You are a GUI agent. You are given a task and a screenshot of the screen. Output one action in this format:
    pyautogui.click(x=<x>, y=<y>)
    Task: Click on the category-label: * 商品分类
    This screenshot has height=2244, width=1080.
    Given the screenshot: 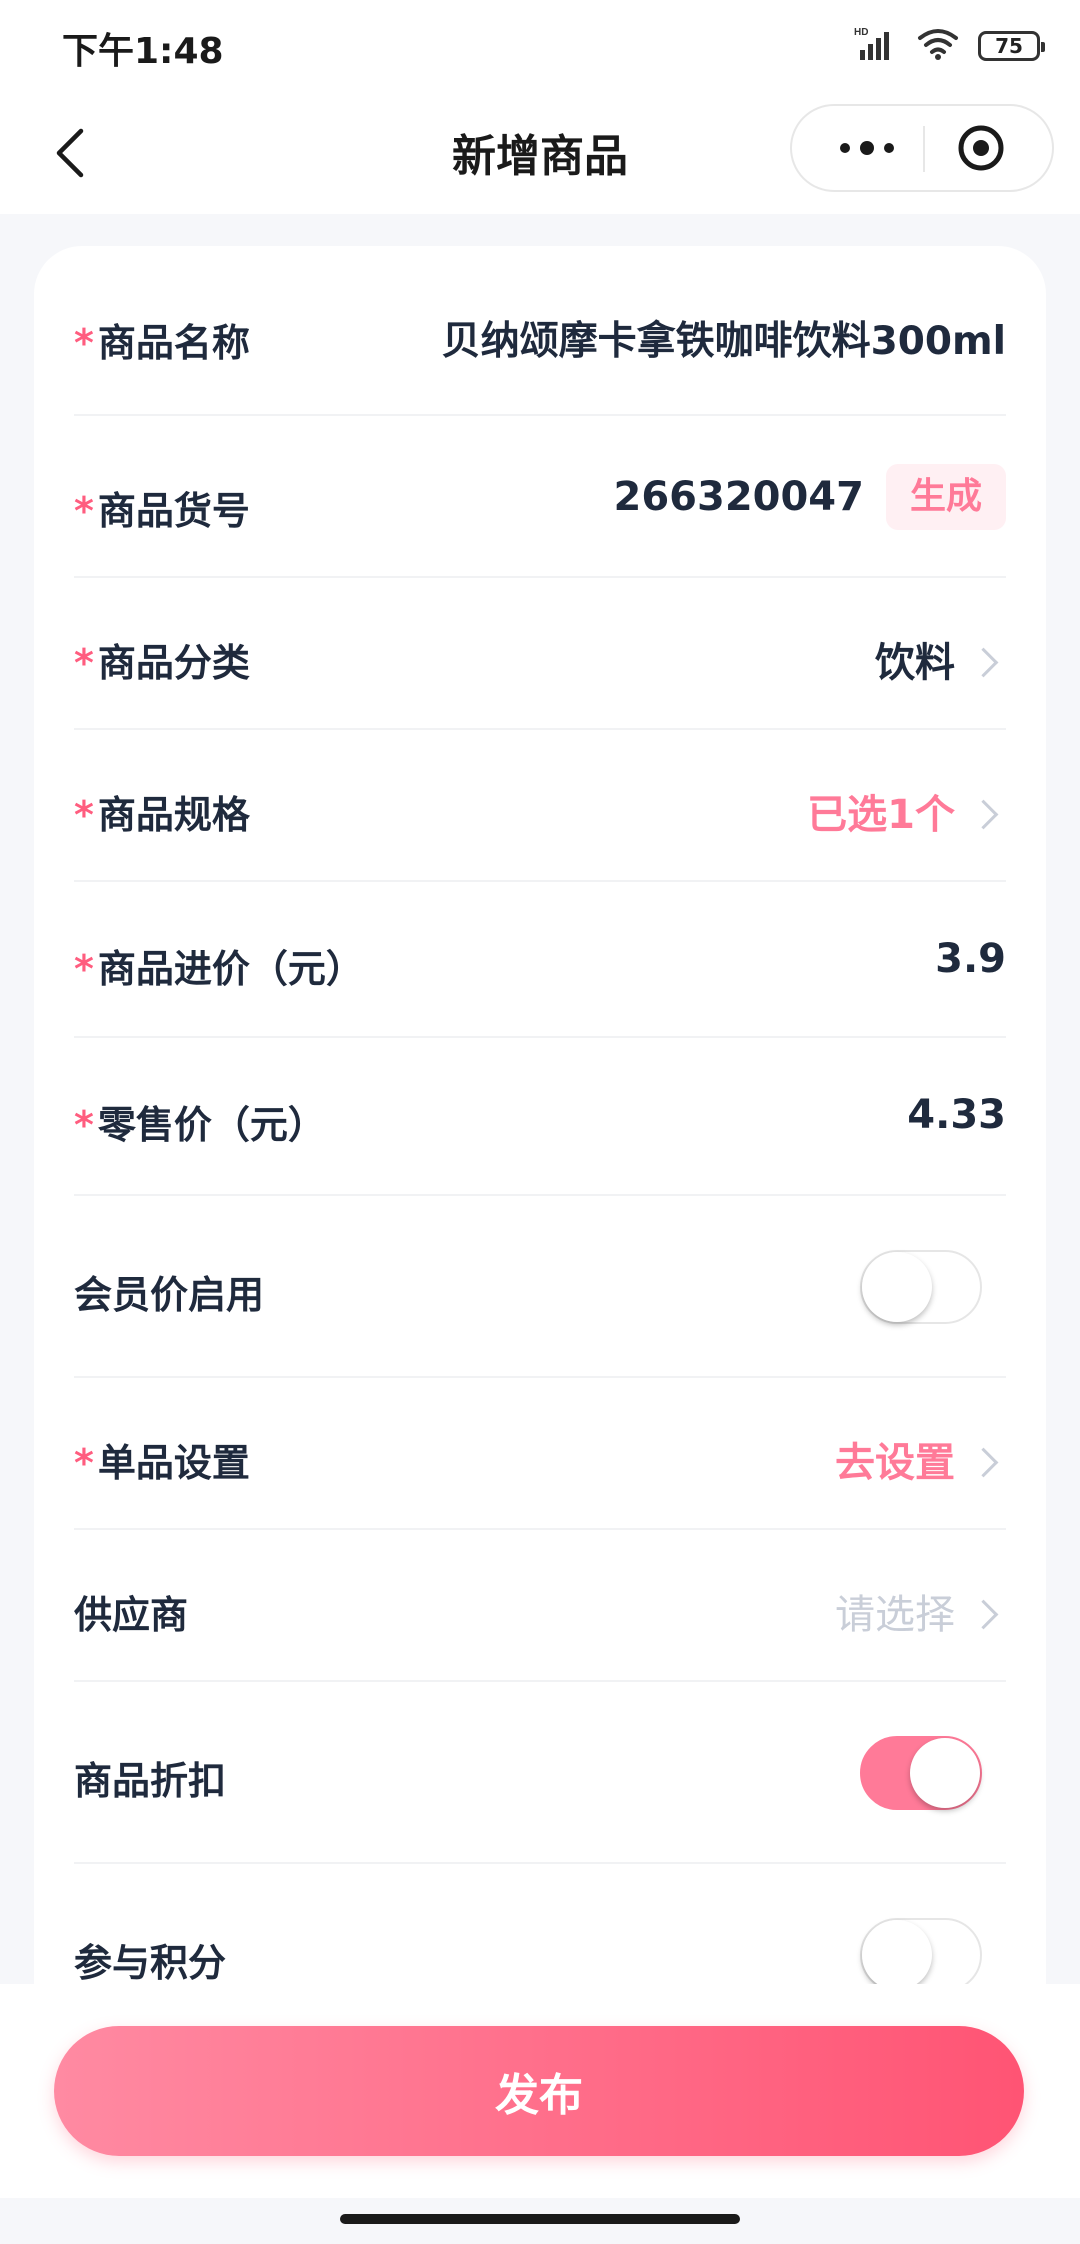 What is the action you would take?
    pyautogui.click(x=162, y=663)
    